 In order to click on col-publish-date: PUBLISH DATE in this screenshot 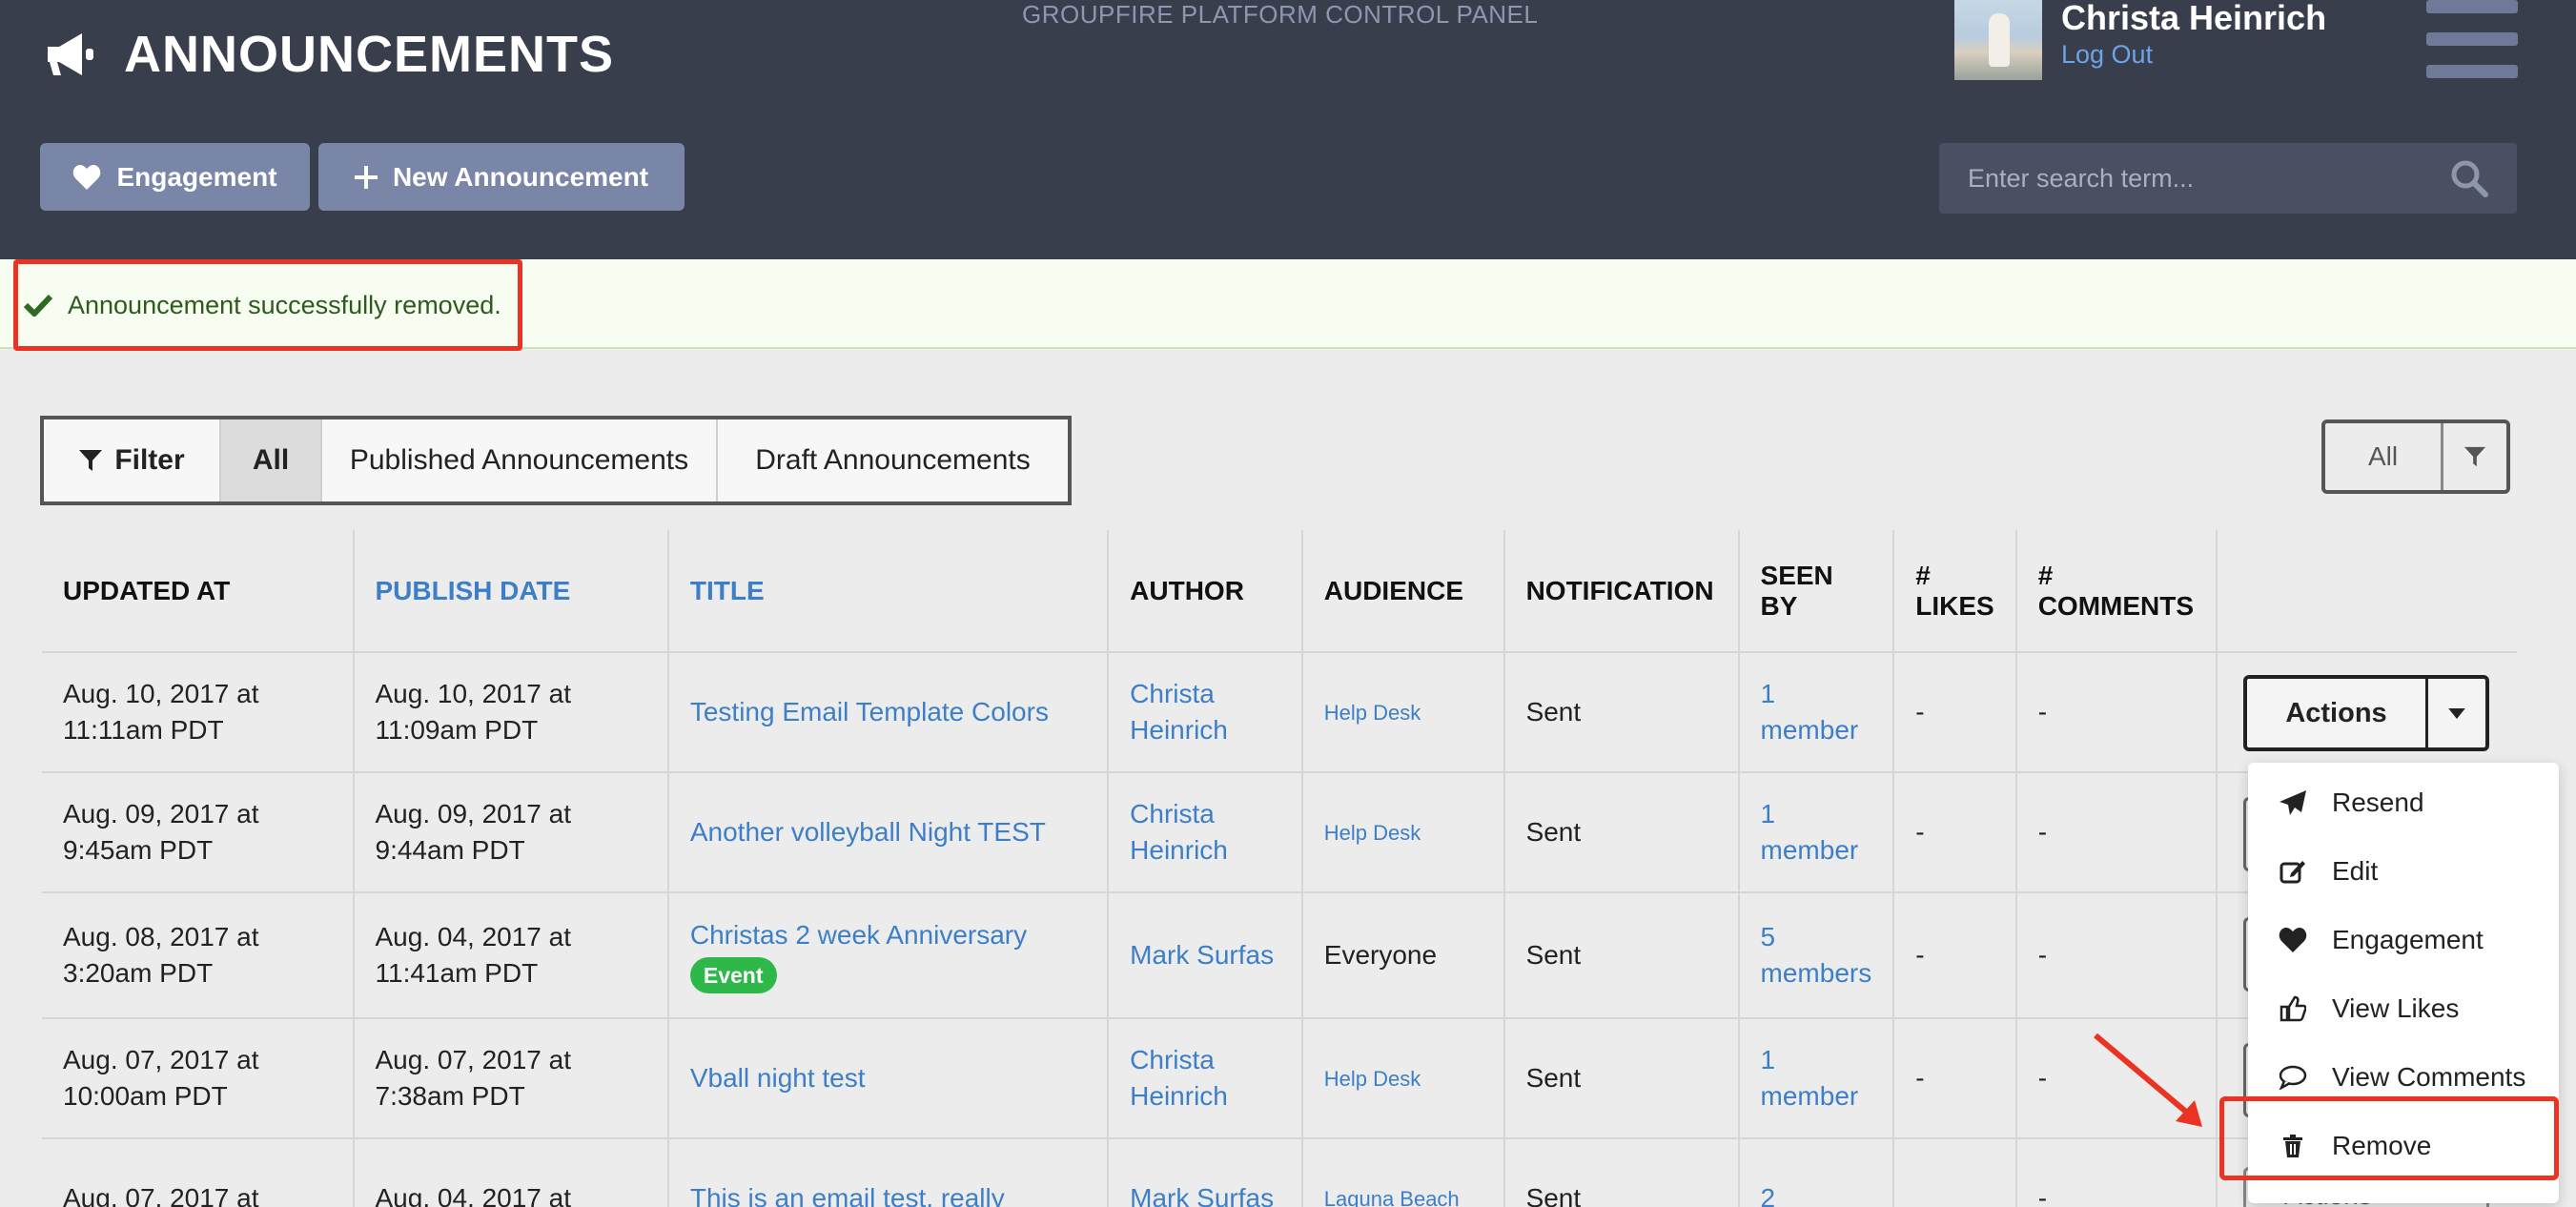, I will do `click(511, 591)`.